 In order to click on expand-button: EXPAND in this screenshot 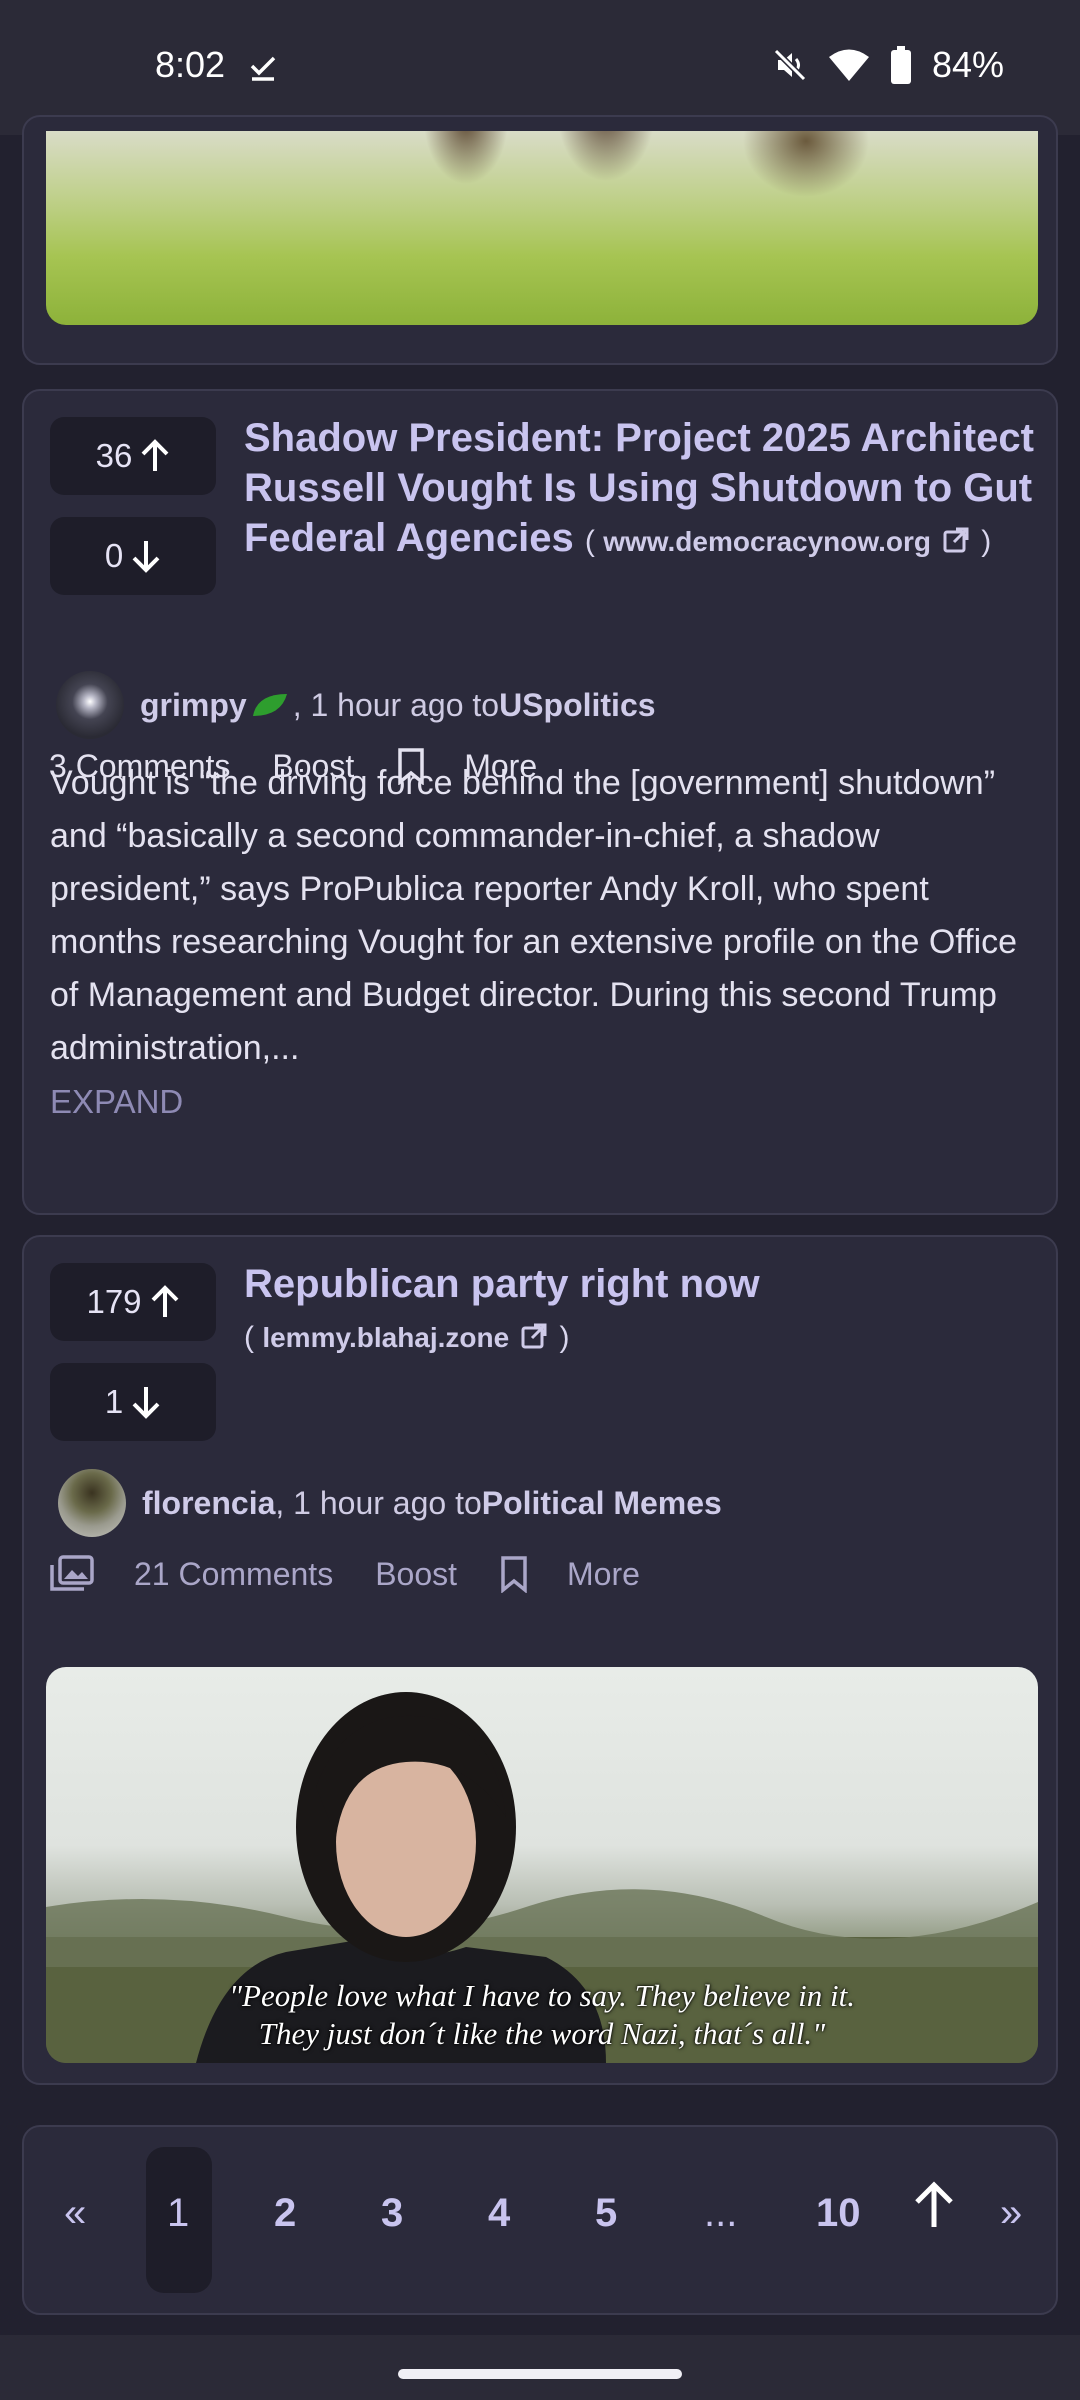, I will do `click(116, 1102)`.